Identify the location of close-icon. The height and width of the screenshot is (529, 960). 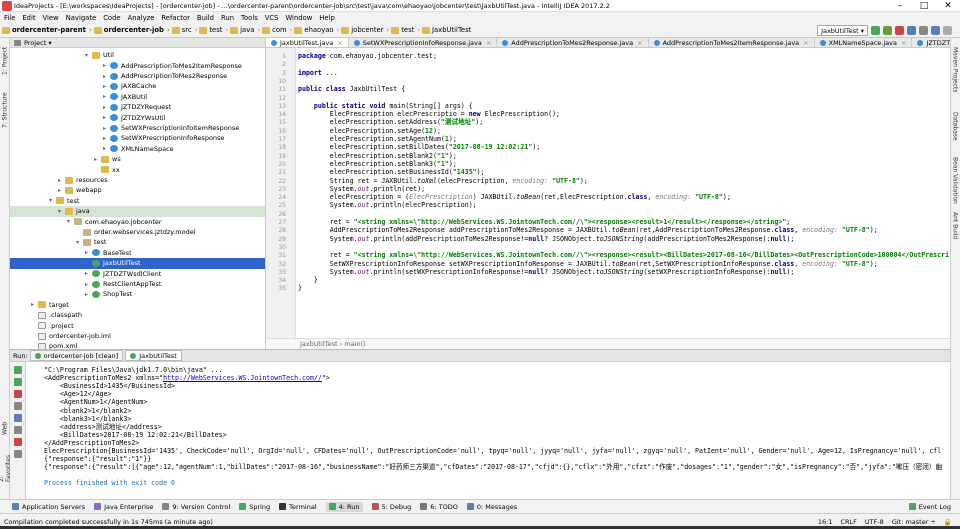
(18, 442).